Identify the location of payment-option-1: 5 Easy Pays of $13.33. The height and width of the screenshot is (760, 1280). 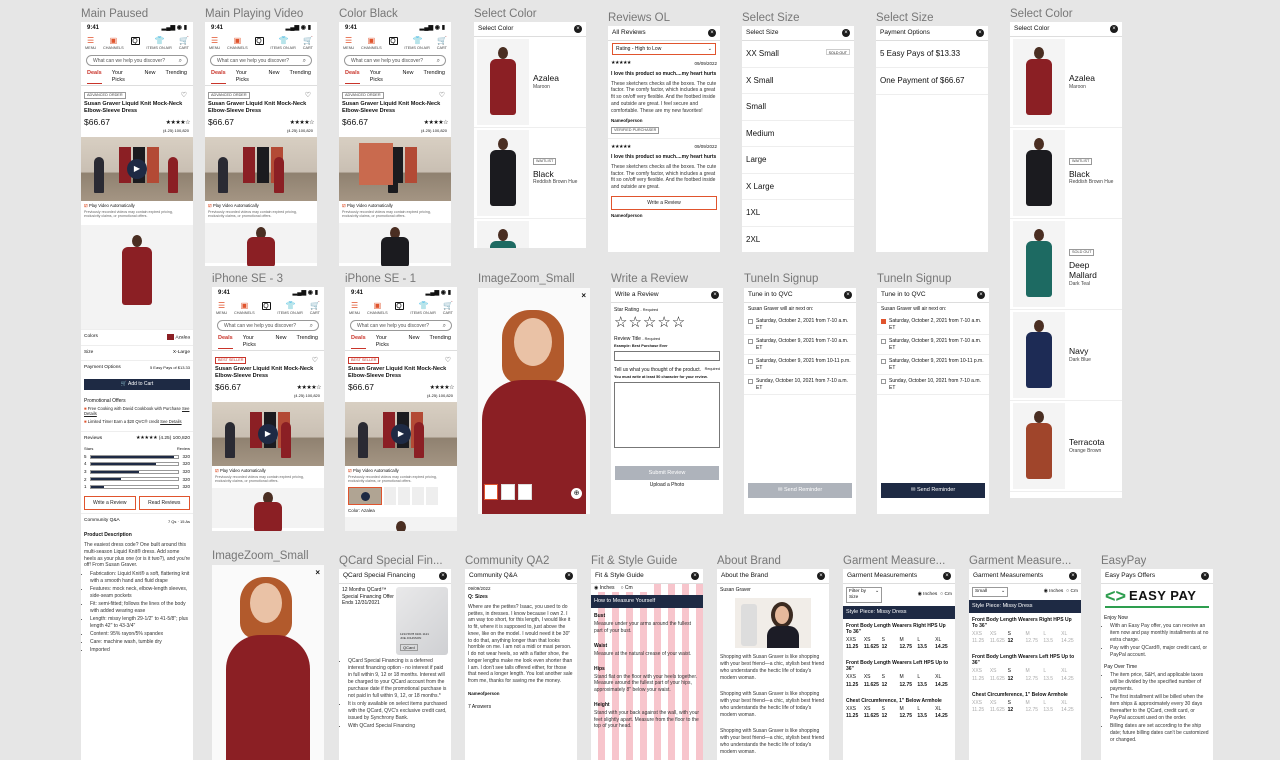
(932, 55).